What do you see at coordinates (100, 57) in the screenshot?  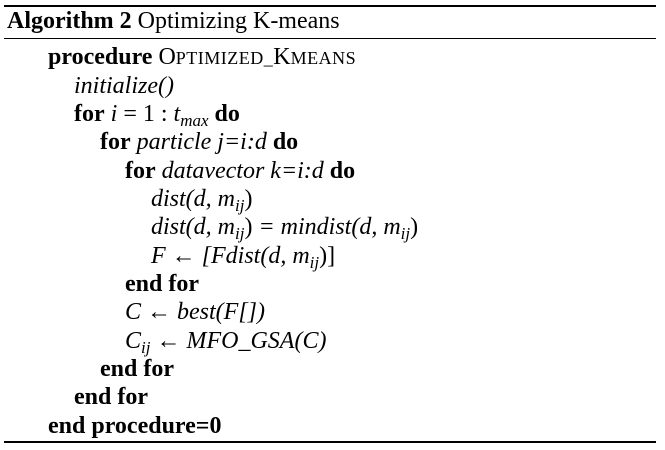 I see `procedure-keyword: procedure` at bounding box center [100, 57].